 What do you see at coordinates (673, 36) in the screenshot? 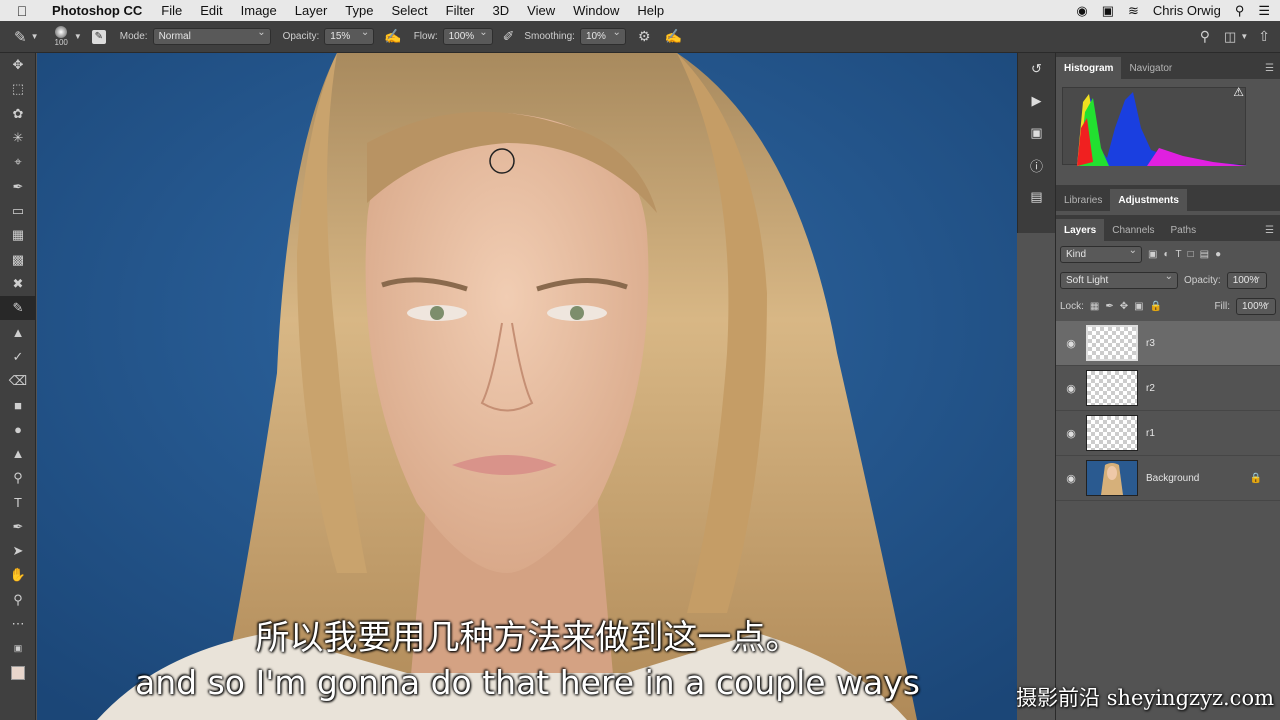
I see `pressure-size-icon: ✍` at bounding box center [673, 36].